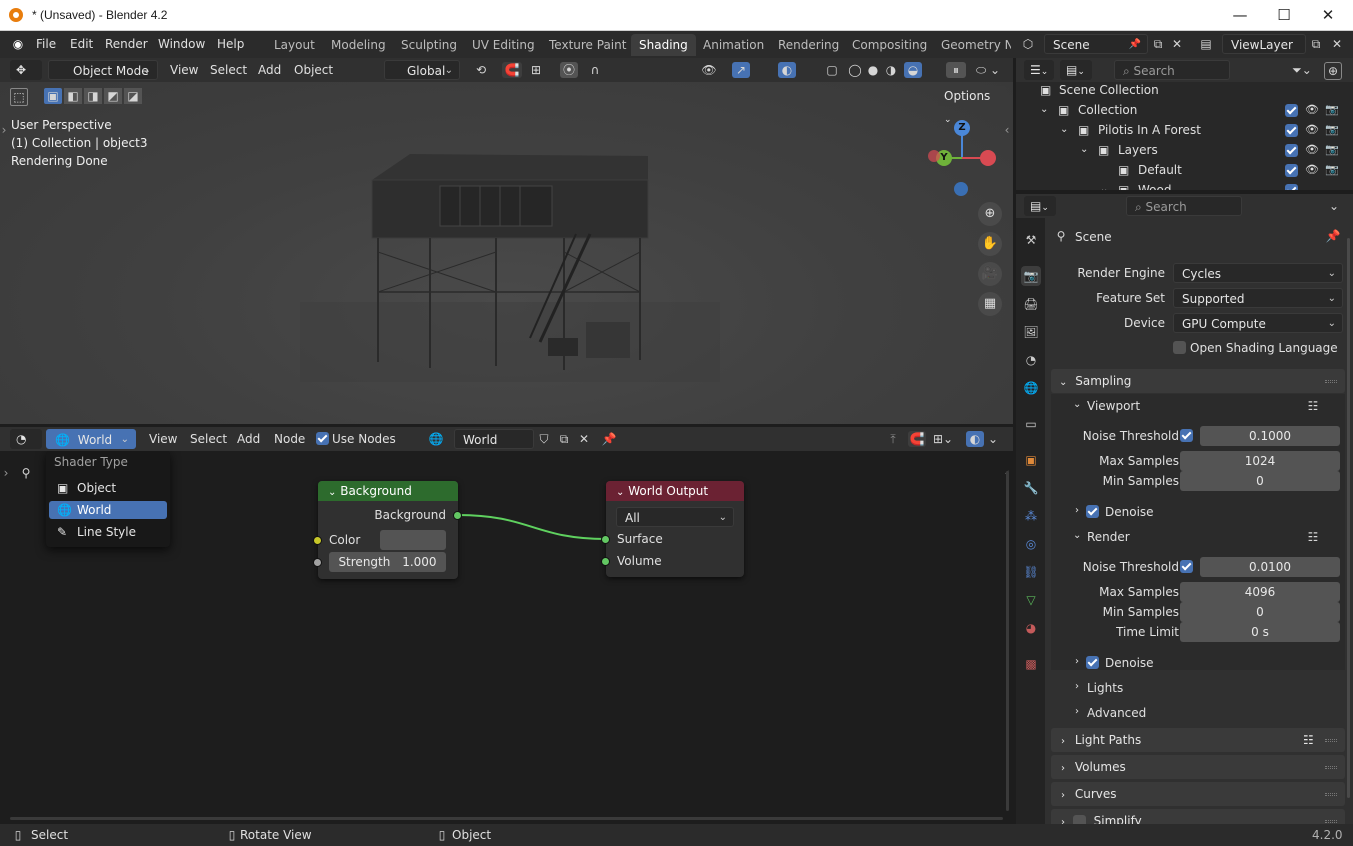 The image size is (1353, 846). I want to click on tab-geometry-nodes: Geometry Nc, so click(972, 45).